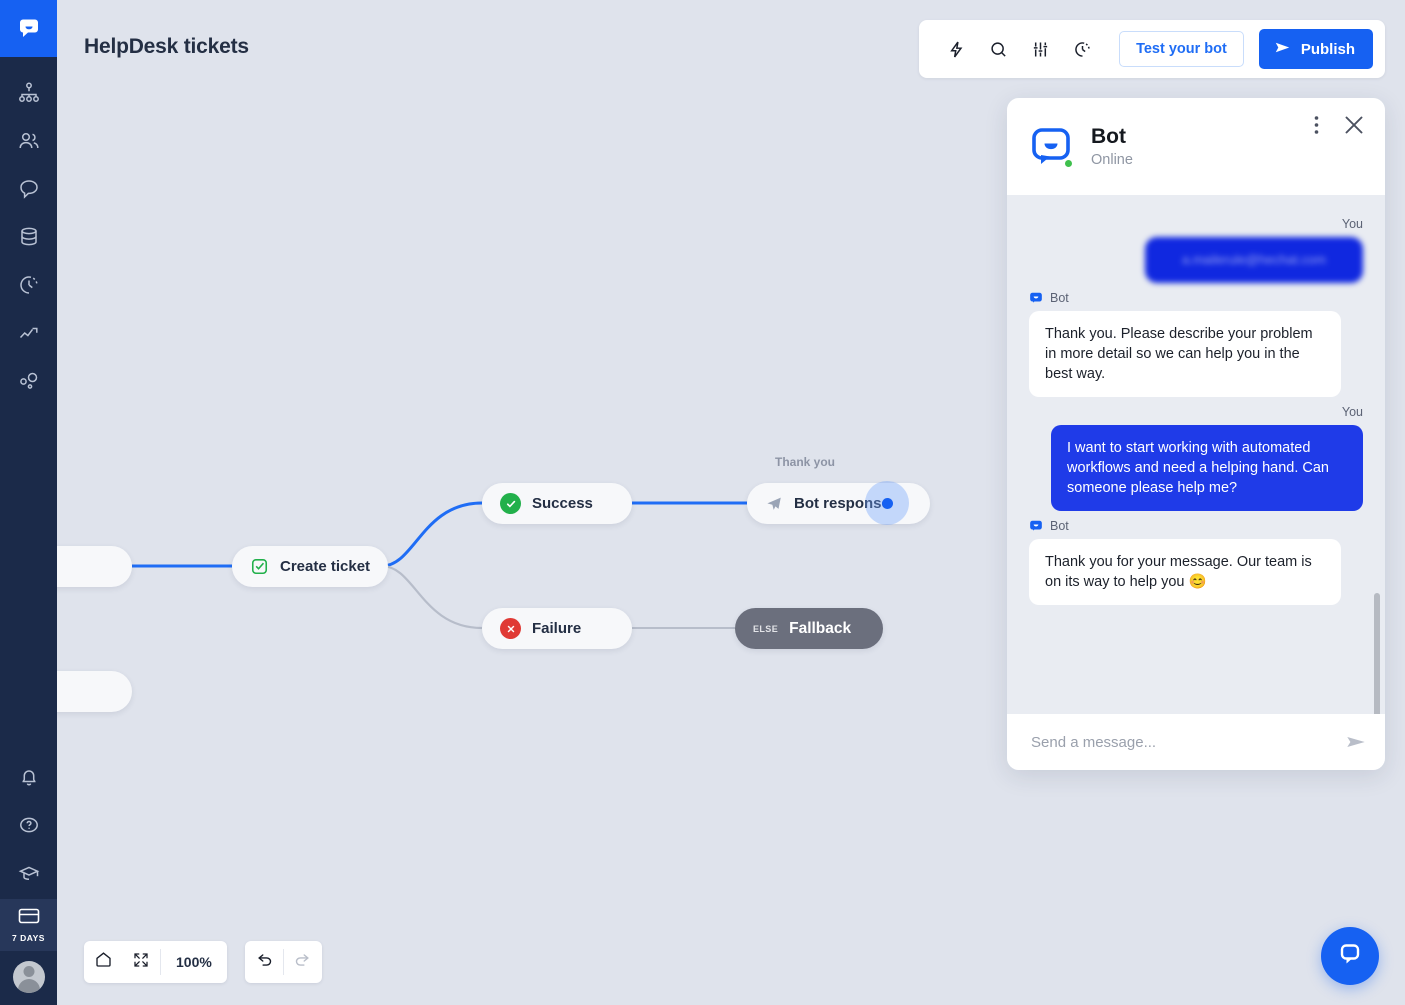 This screenshot has width=1405, height=1005. I want to click on node-label: Success, so click(562, 503).